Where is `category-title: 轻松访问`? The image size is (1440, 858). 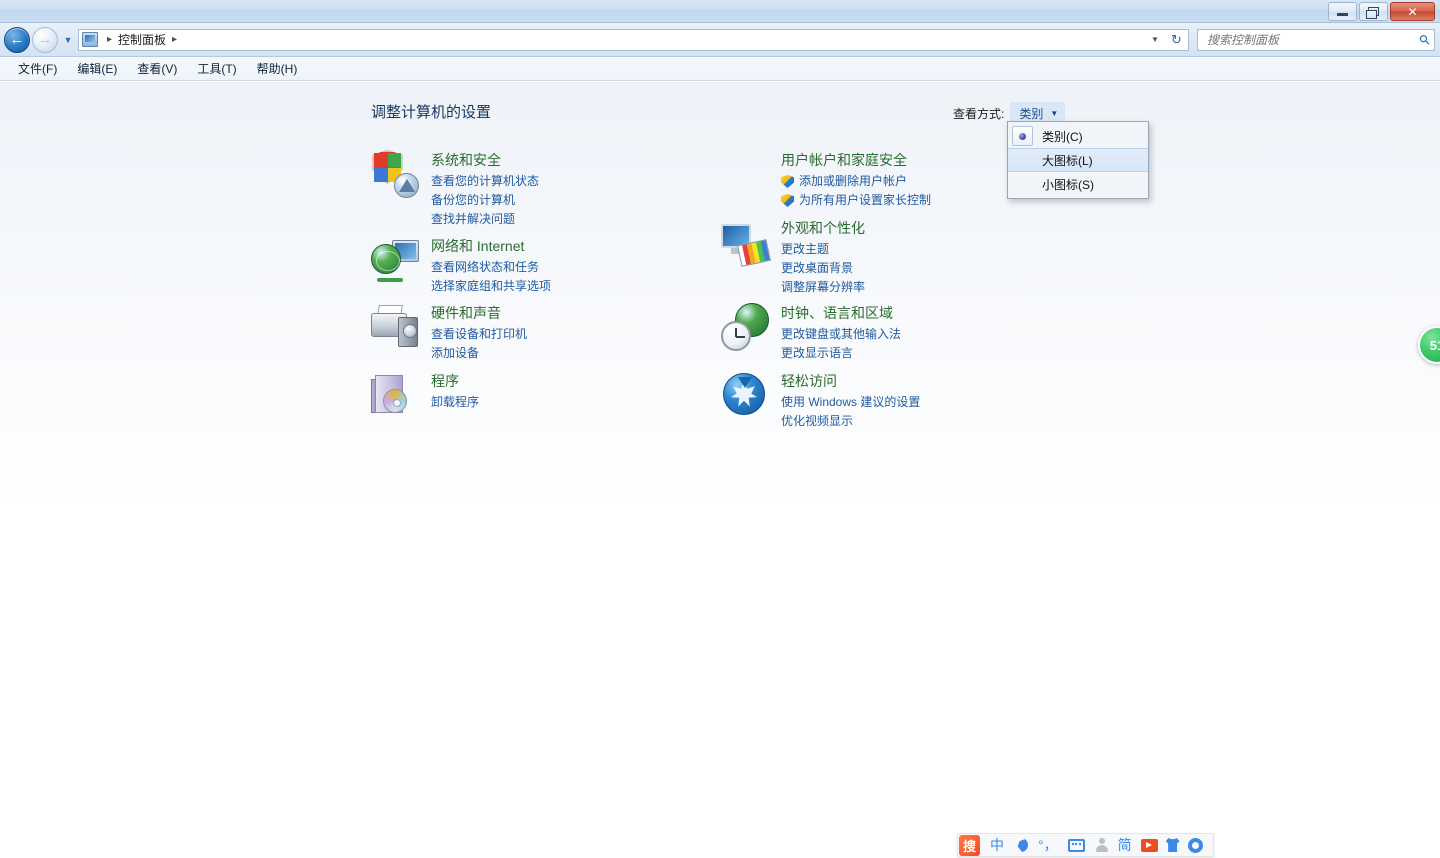 category-title: 轻松访问 is located at coordinates (850, 381).